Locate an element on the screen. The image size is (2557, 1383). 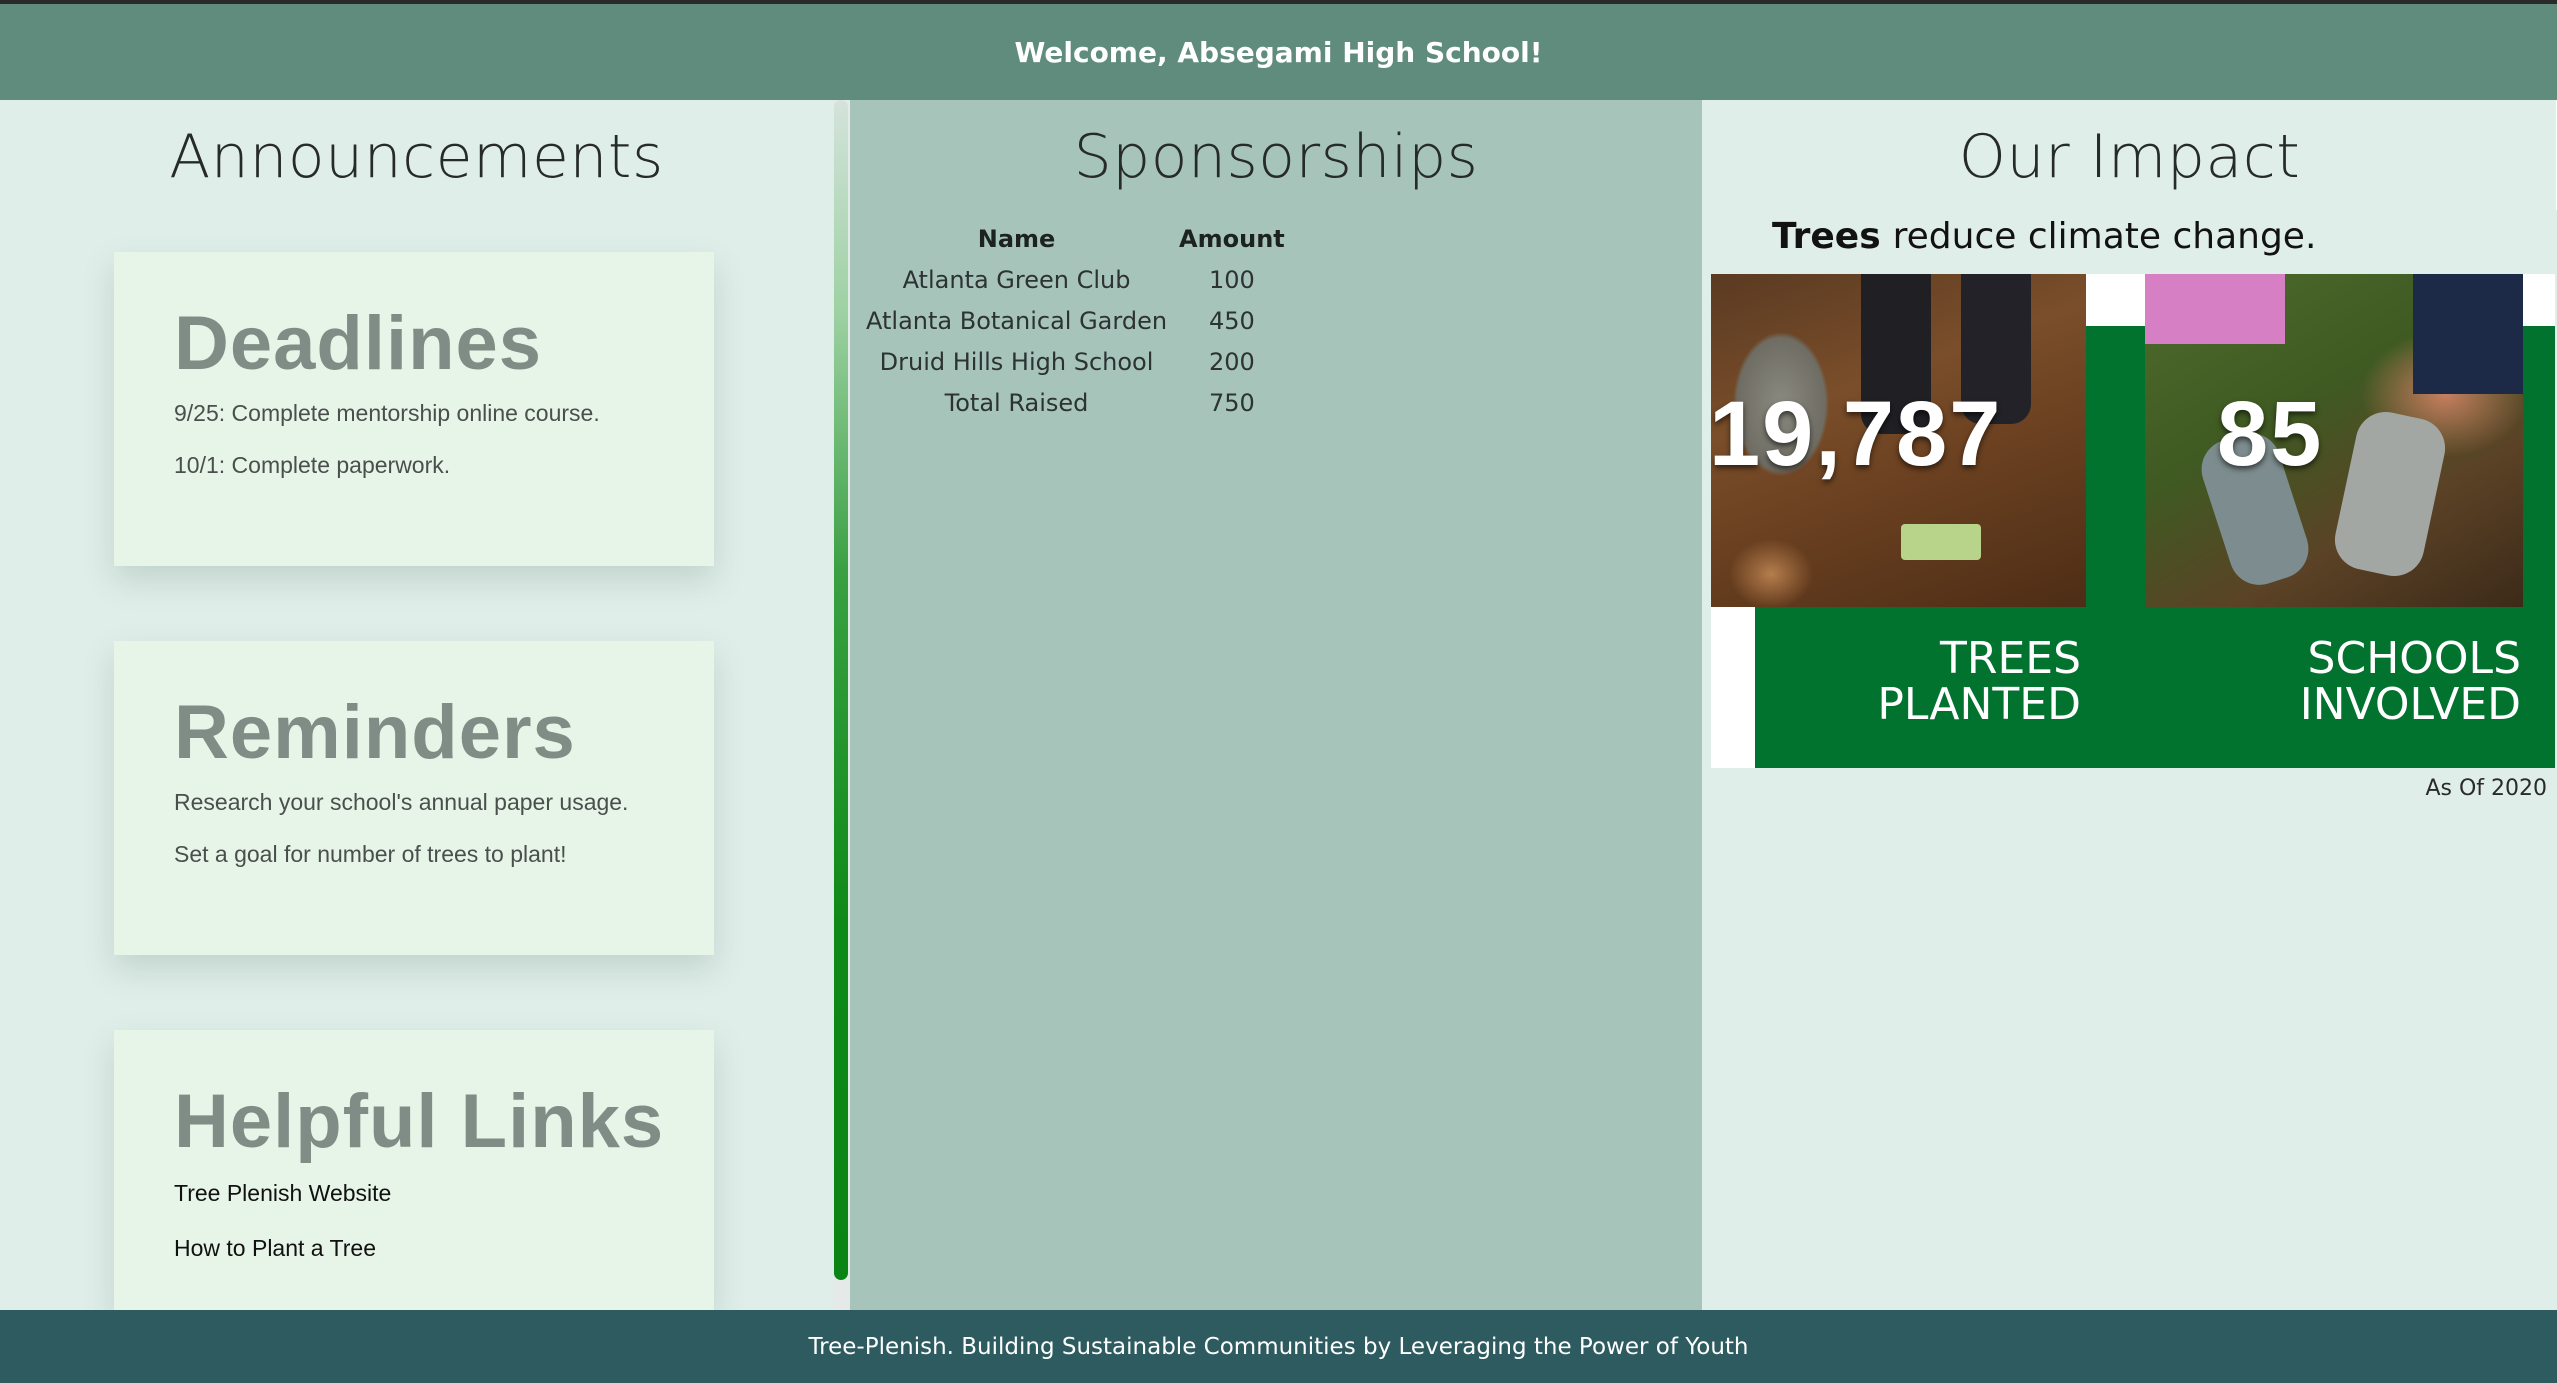
sponsor-amount: 200 is located at coordinates (1232, 361).